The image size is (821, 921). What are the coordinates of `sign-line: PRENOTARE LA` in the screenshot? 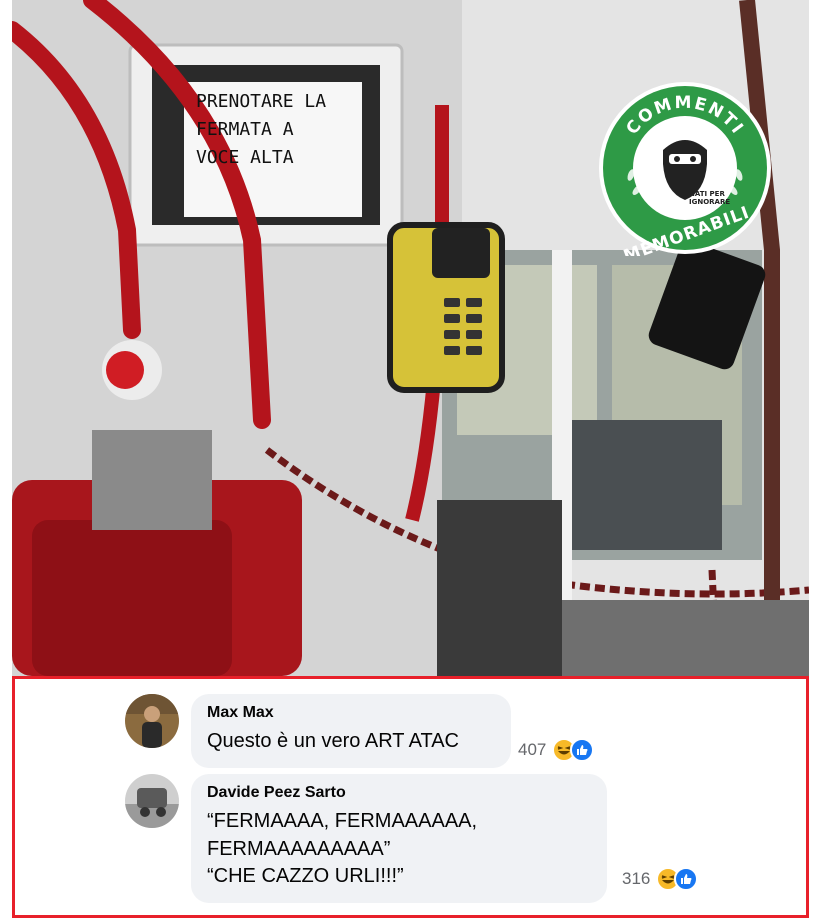 It's located at (261, 101).